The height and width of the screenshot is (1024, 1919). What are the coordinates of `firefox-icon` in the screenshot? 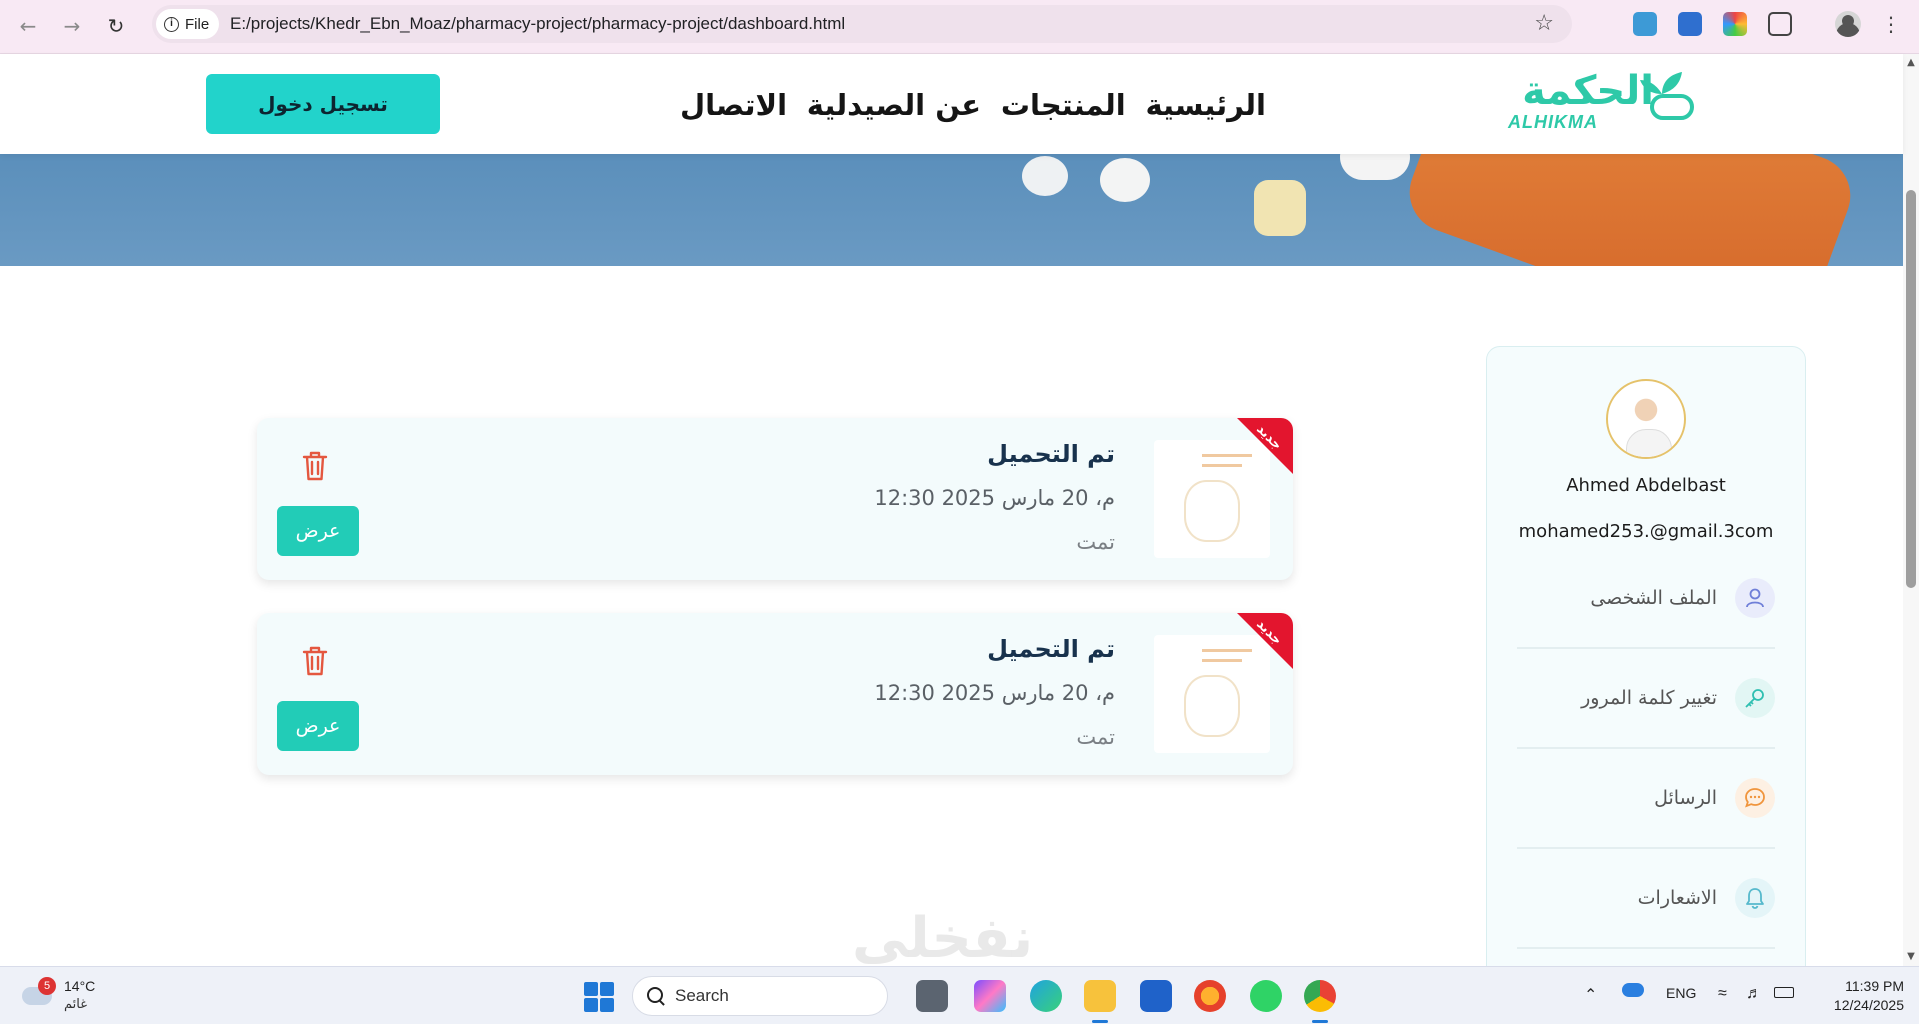 It's located at (1210, 996).